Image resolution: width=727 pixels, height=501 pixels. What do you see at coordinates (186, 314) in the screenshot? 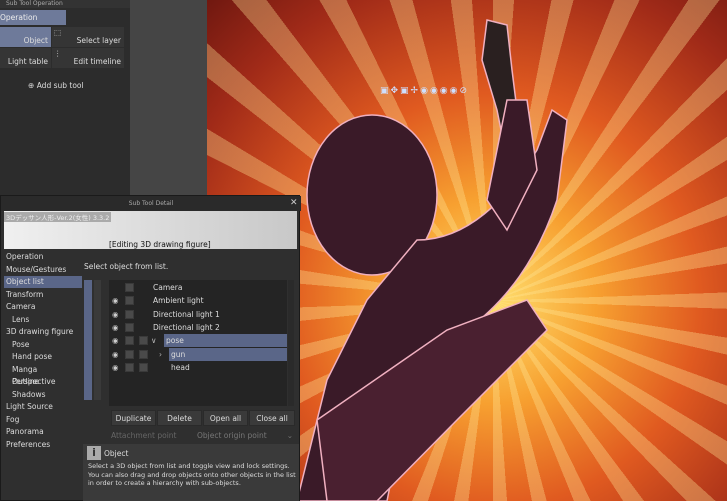
I see `object-name: Directional light 1` at bounding box center [186, 314].